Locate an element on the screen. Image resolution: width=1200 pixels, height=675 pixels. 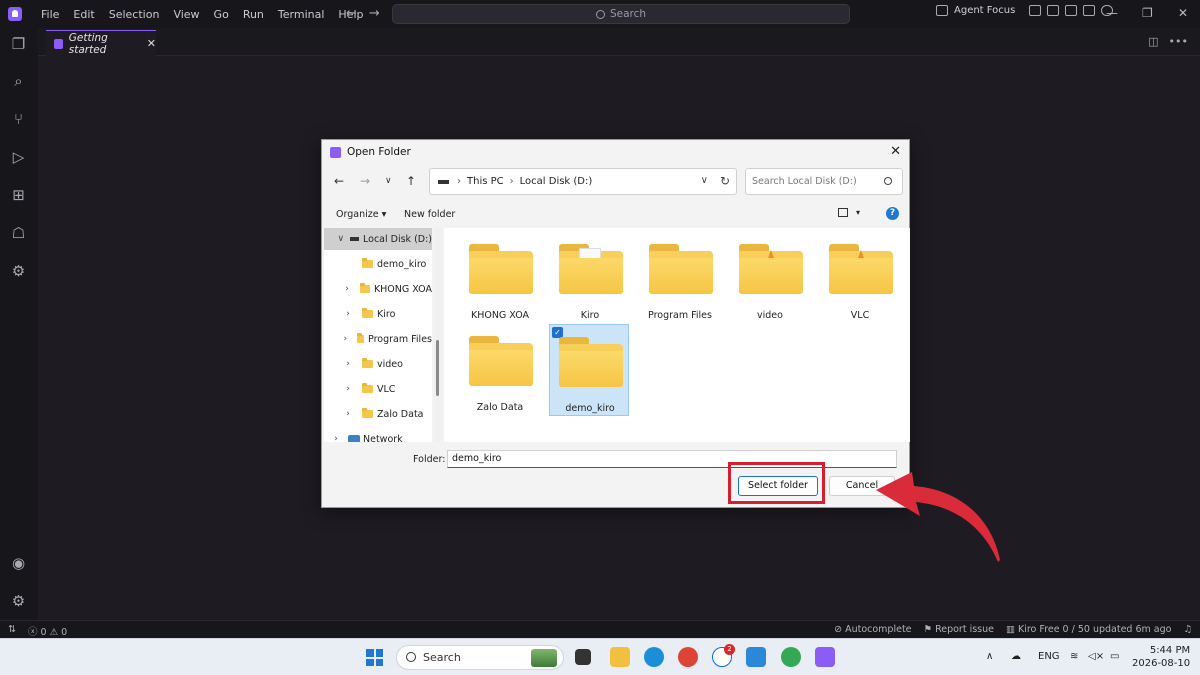
folder-program-files: Program Files is located at coordinates (680, 284).